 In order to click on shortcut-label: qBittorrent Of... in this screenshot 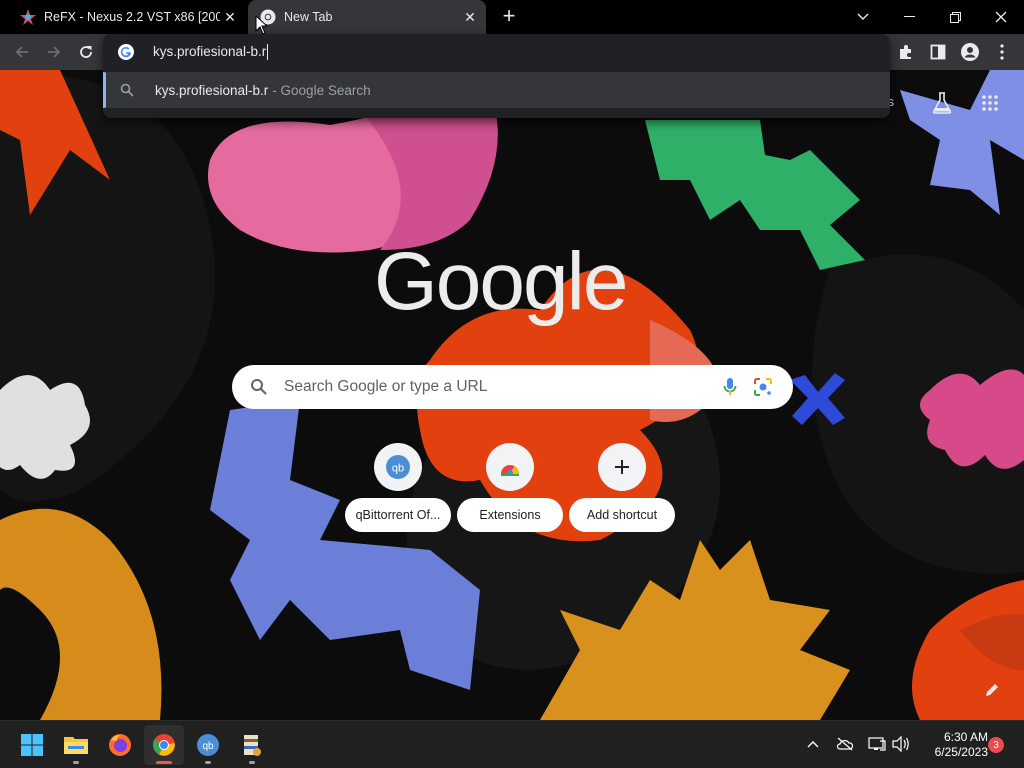, I will do `click(398, 515)`.